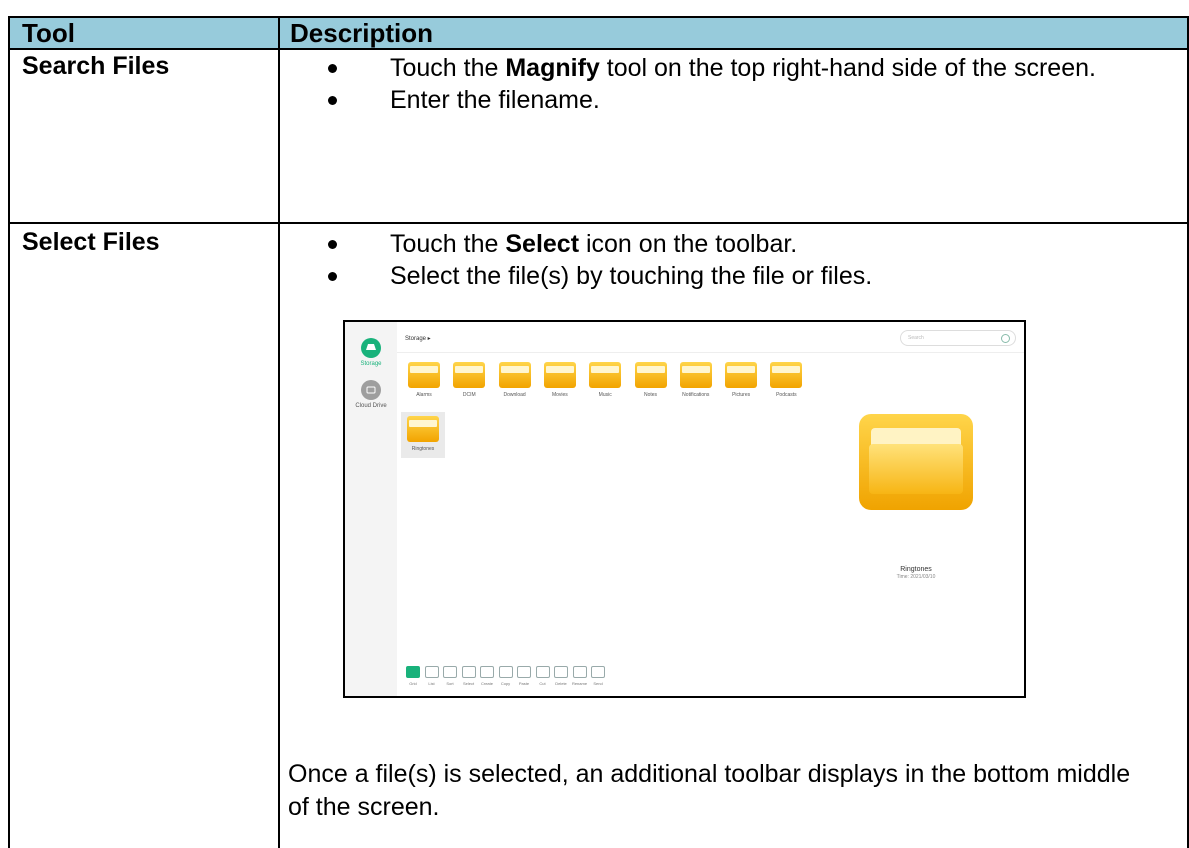  Describe the element at coordinates (559, 395) in the screenshot. I see `folder-label: Movies` at that location.